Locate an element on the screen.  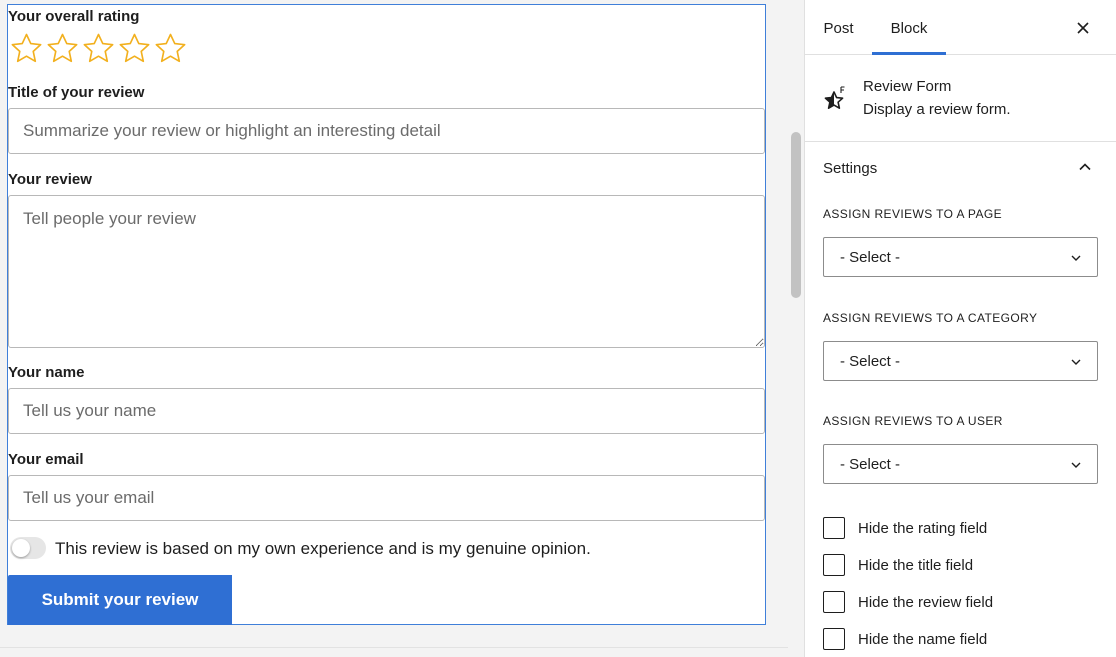
assign-user-label: ASSIGN REVIEWS TO A USER is located at coordinates (913, 421).